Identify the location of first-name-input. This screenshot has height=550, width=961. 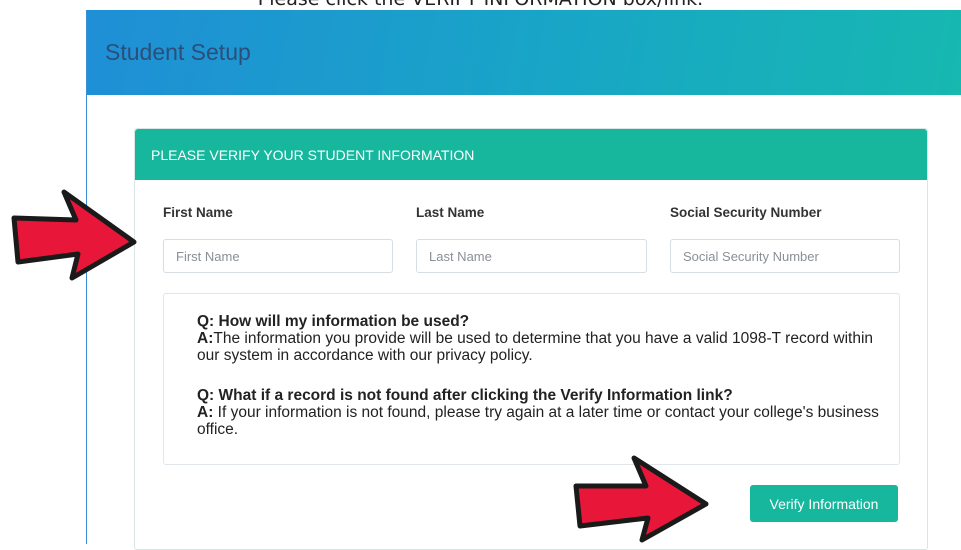
(278, 256).